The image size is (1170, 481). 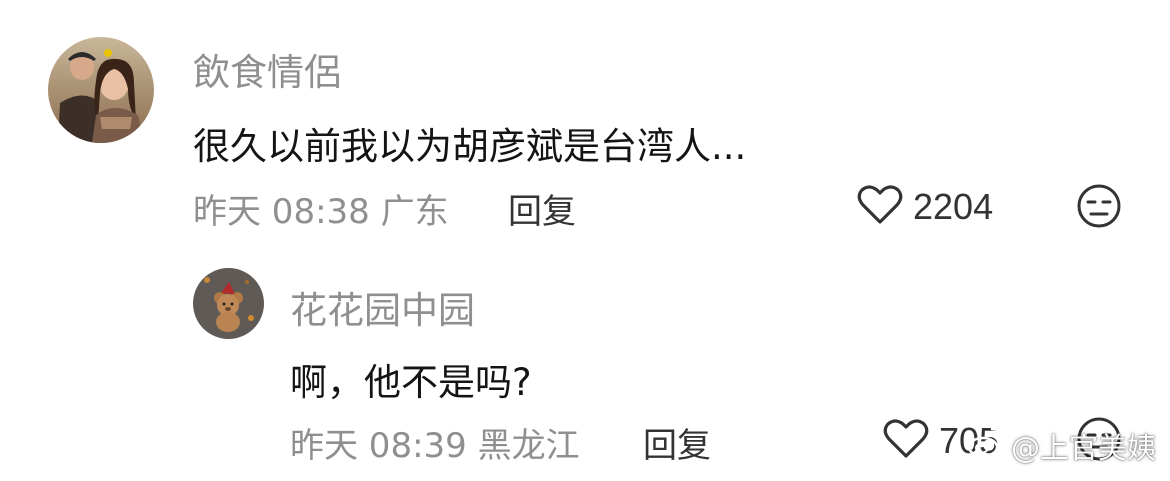 What do you see at coordinates (953, 206) in the screenshot?
I see `like-count: 2204` at bounding box center [953, 206].